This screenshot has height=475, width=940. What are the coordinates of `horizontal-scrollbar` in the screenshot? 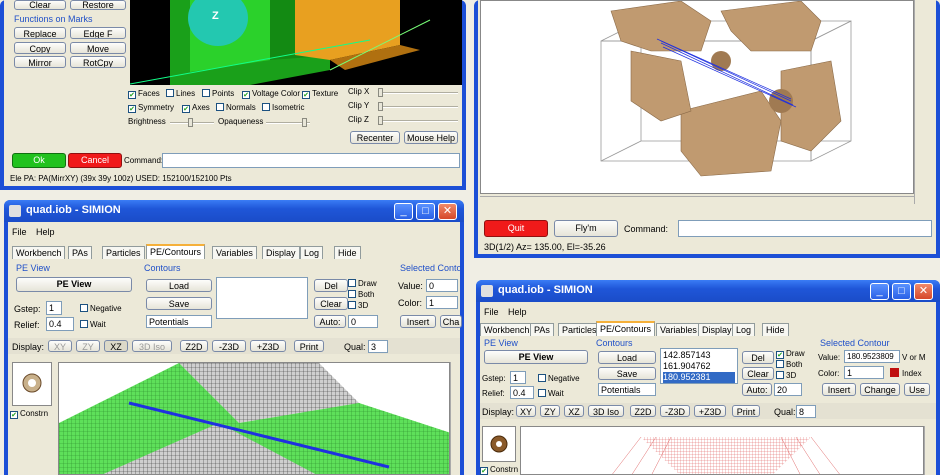 It's located at (697, 200).